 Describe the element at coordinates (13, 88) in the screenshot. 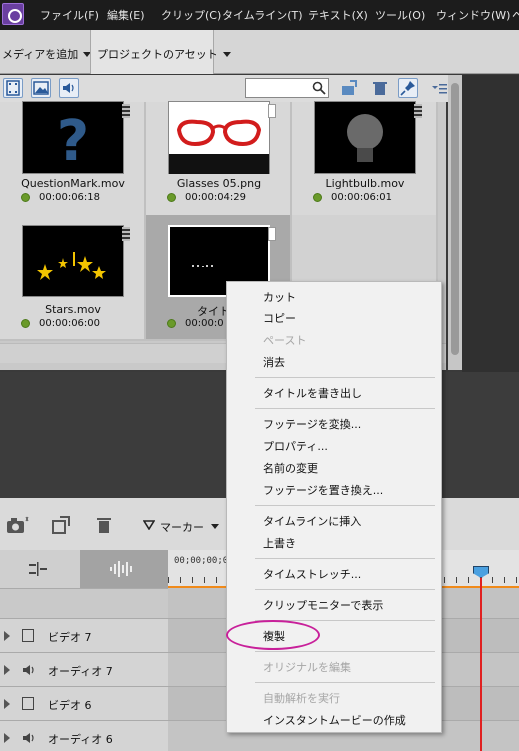

I see `video-filter-icon` at that location.